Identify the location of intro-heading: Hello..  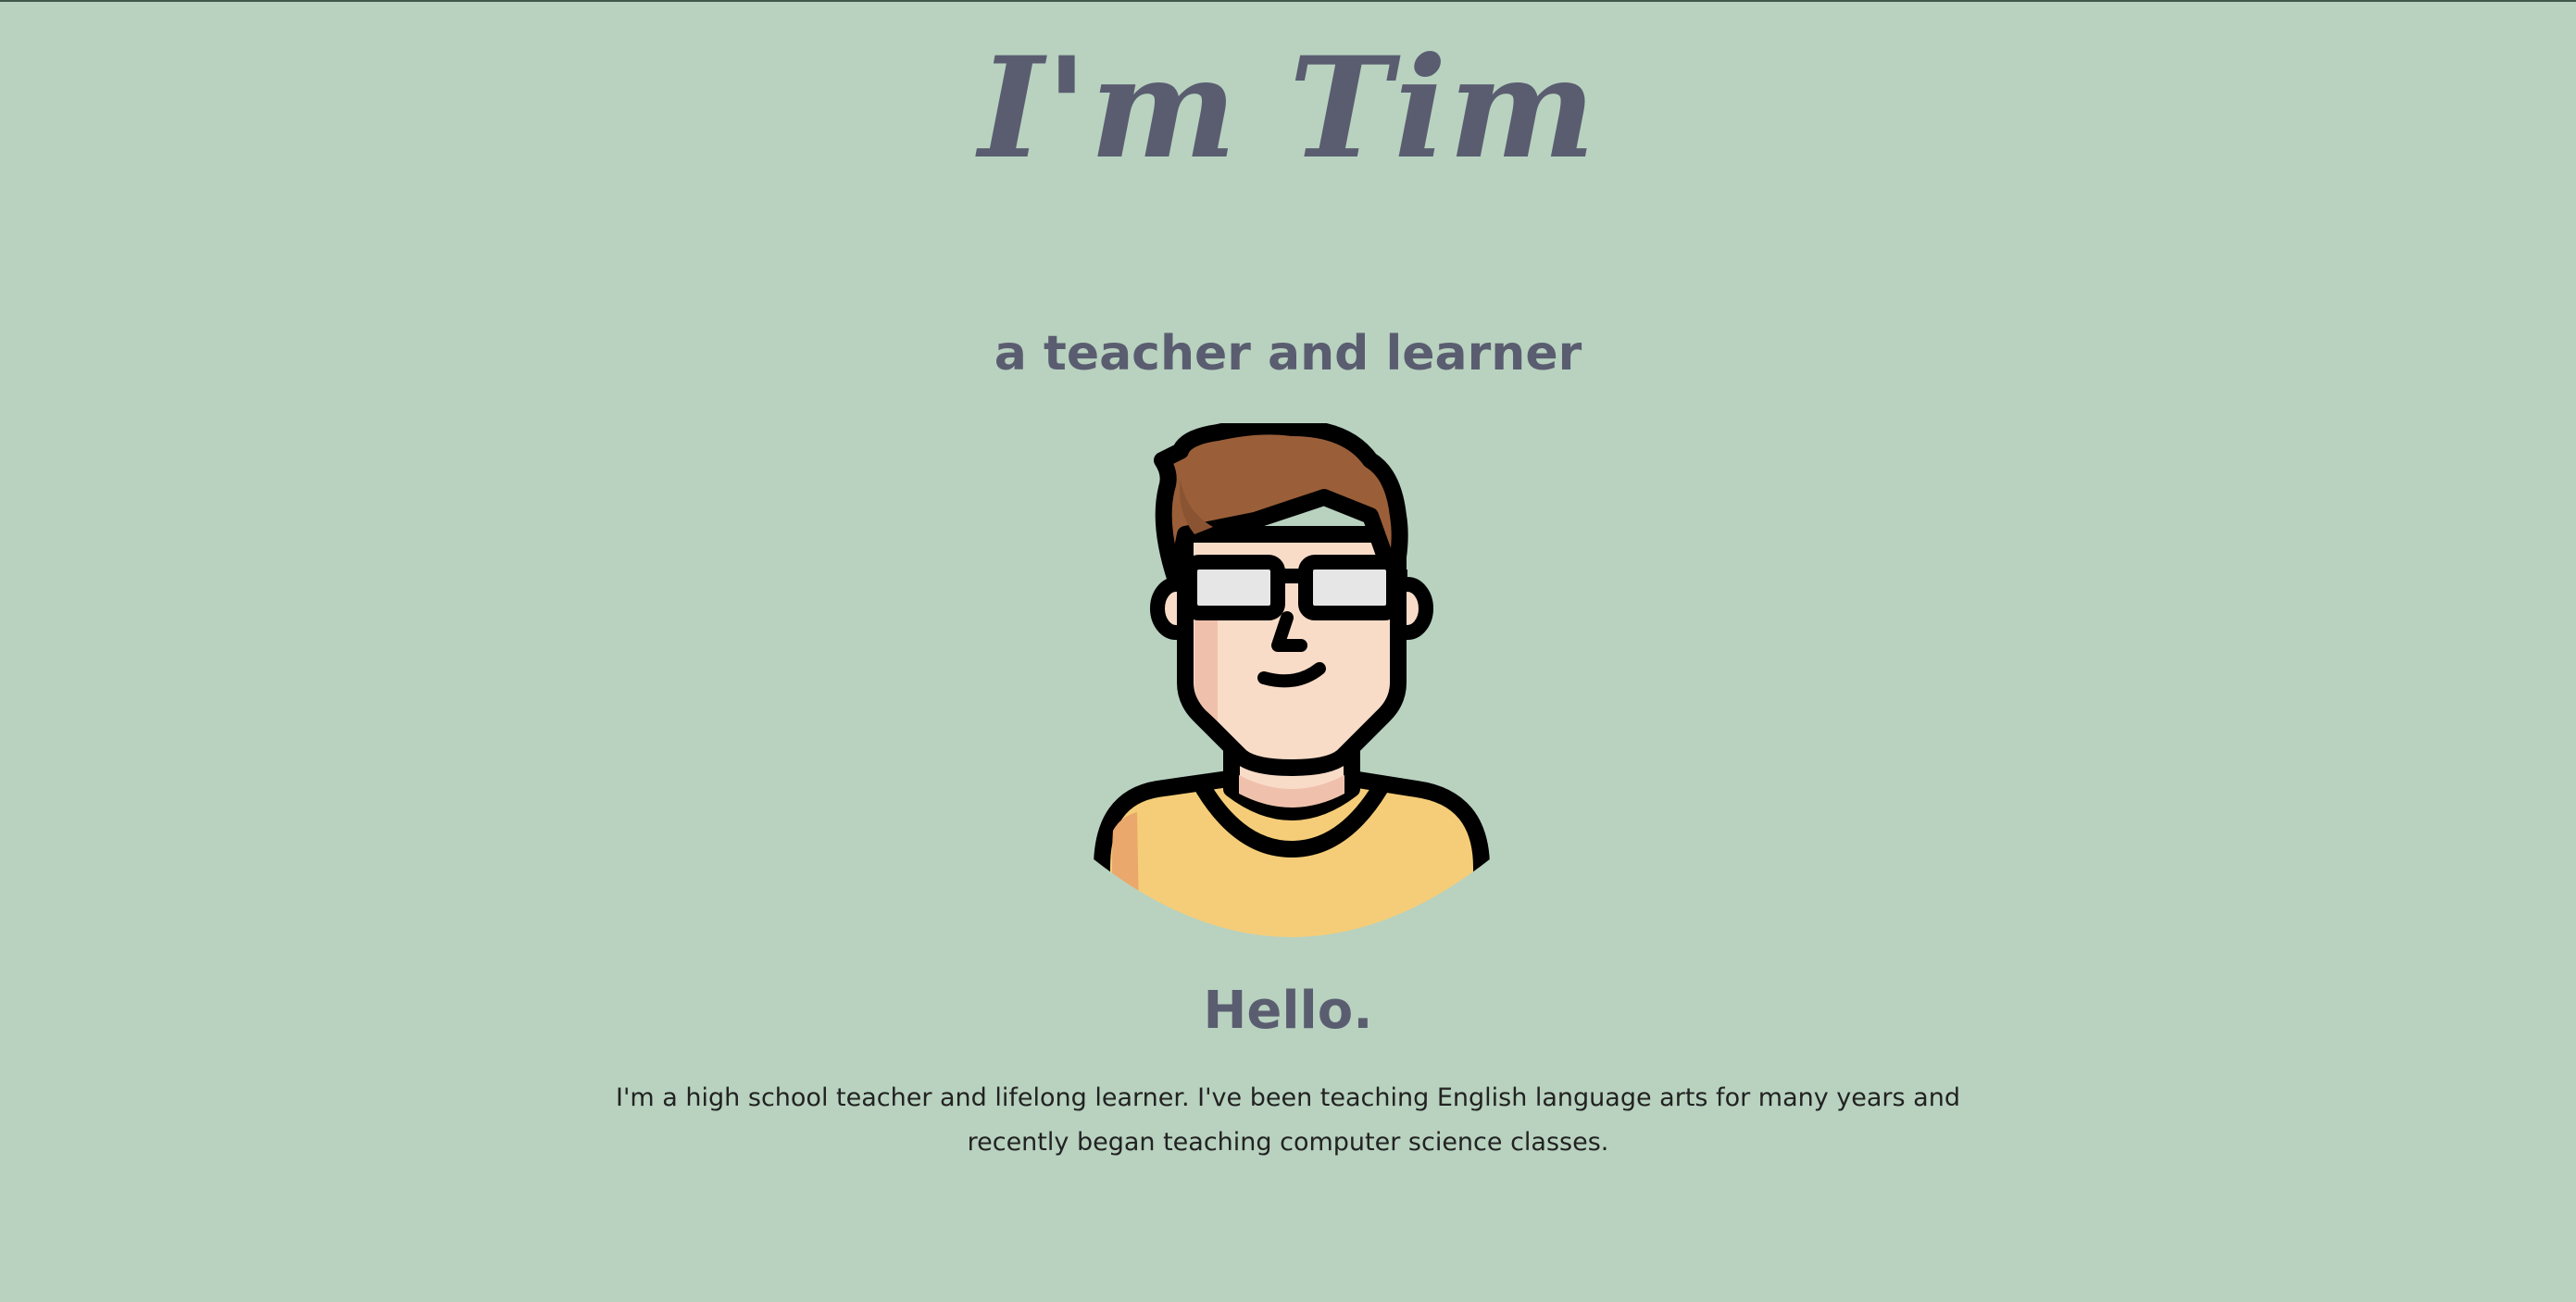
(1288, 1011).